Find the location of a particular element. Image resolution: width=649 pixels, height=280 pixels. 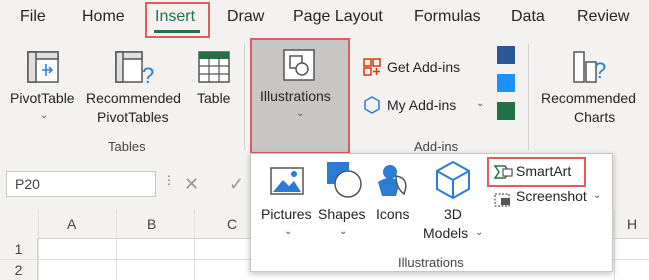

tab-review: Review is located at coordinates (603, 17).